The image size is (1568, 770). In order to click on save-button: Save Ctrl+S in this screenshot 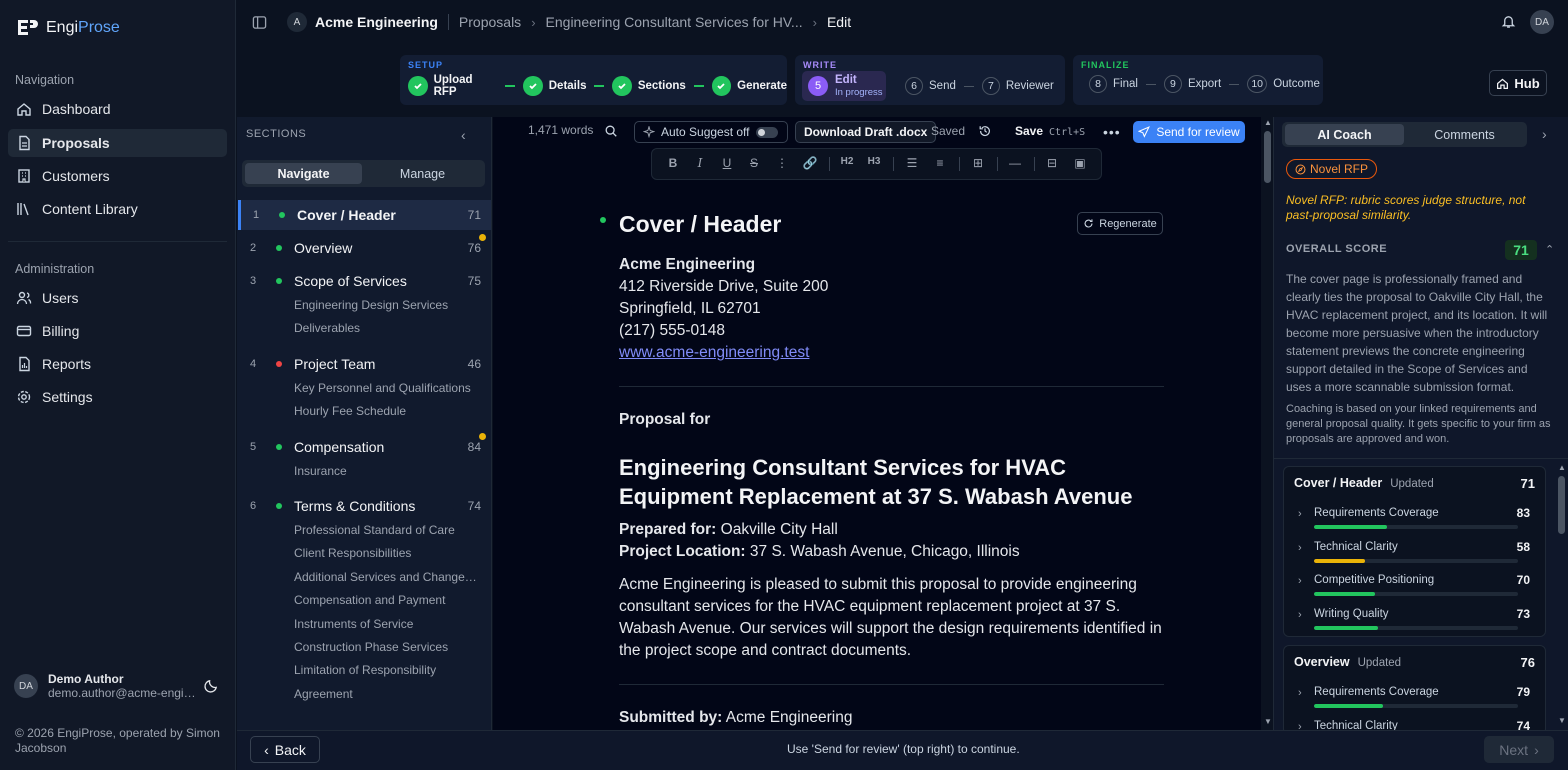, I will do `click(1050, 131)`.